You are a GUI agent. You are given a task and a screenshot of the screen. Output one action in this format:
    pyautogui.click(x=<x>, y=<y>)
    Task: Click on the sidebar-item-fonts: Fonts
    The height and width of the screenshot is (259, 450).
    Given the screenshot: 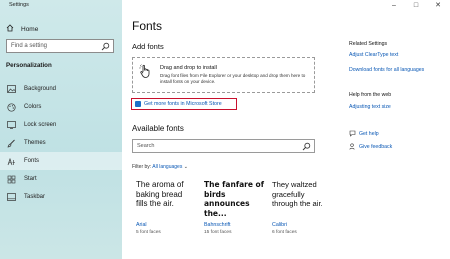 What is the action you would take?
    pyautogui.click(x=61, y=161)
    